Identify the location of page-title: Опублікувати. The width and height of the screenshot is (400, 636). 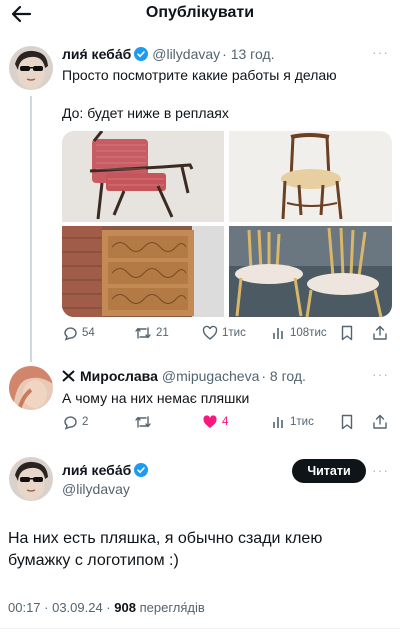
(200, 12).